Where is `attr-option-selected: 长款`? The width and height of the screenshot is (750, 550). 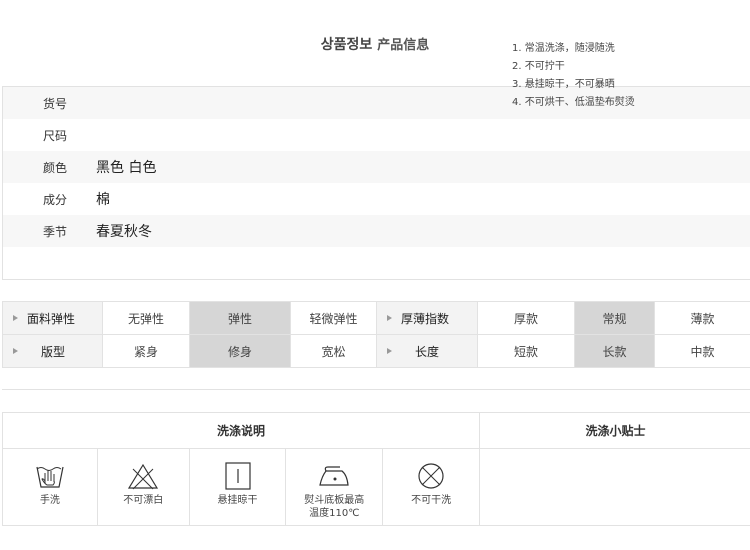
attr-option-selected: 长款 is located at coordinates (614, 351).